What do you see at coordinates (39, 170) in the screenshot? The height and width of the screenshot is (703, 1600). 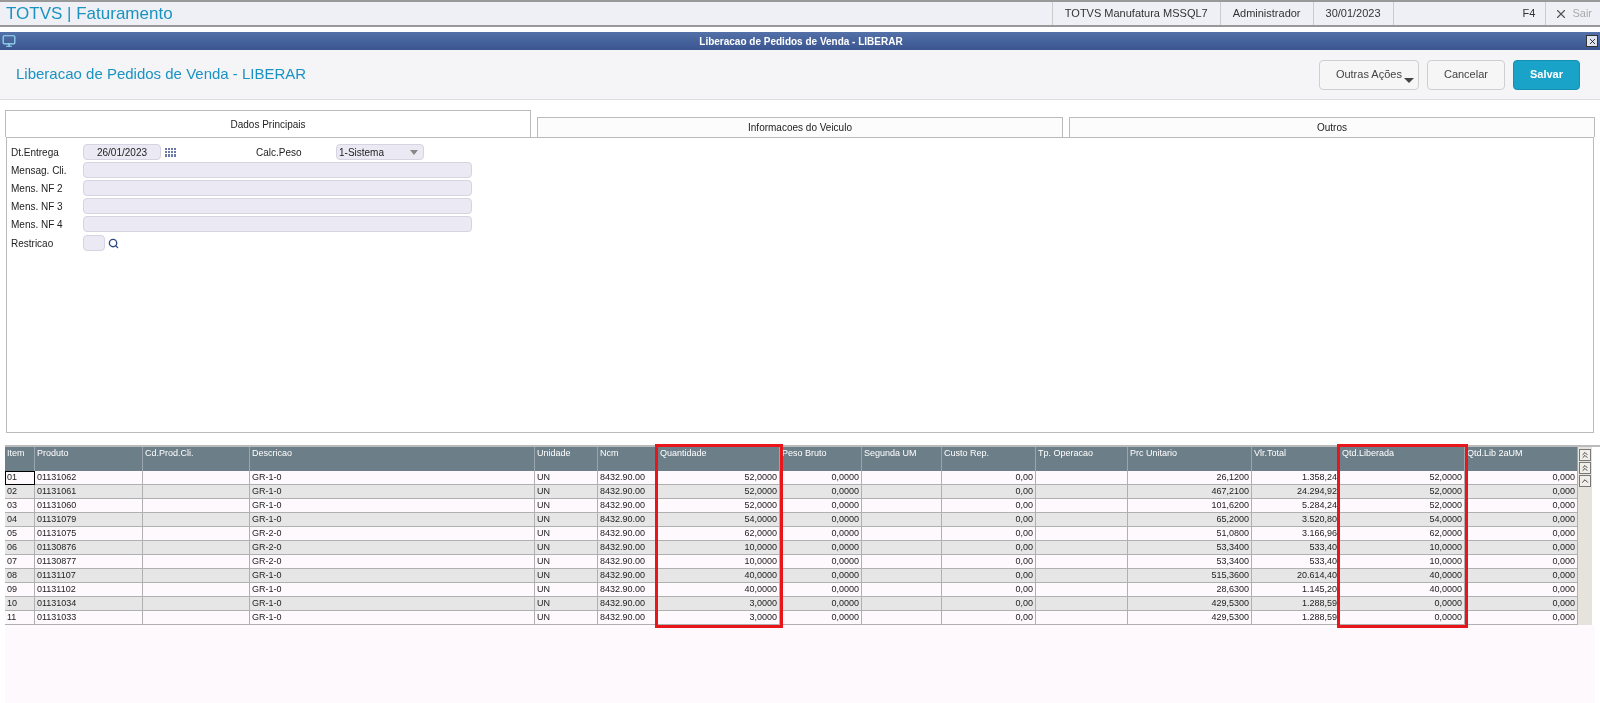 I see `field-label: Mensag. Cli.` at bounding box center [39, 170].